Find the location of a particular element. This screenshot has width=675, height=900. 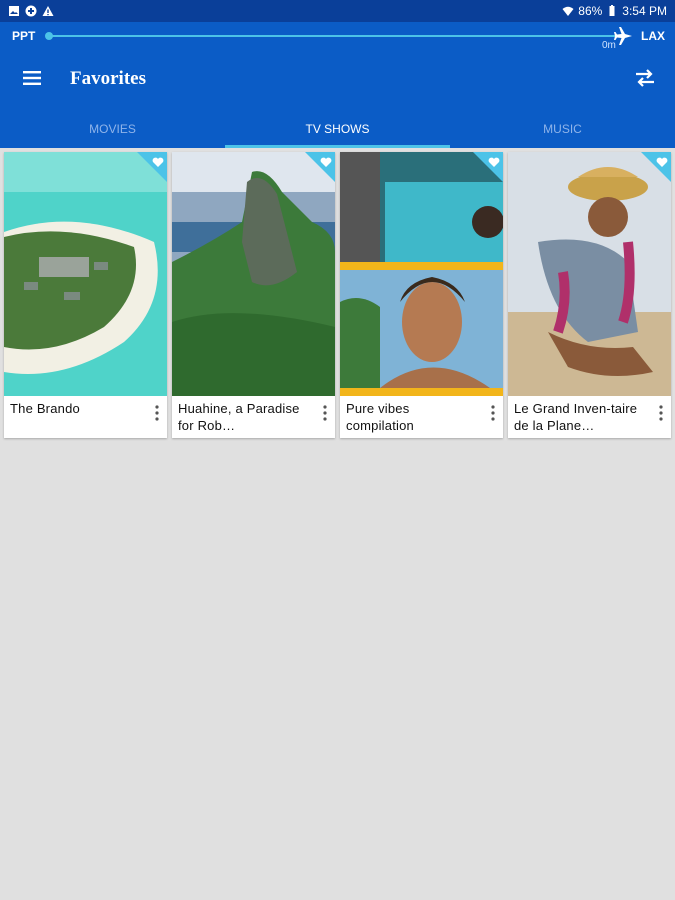

add-circle-icon is located at coordinates (31, 11).